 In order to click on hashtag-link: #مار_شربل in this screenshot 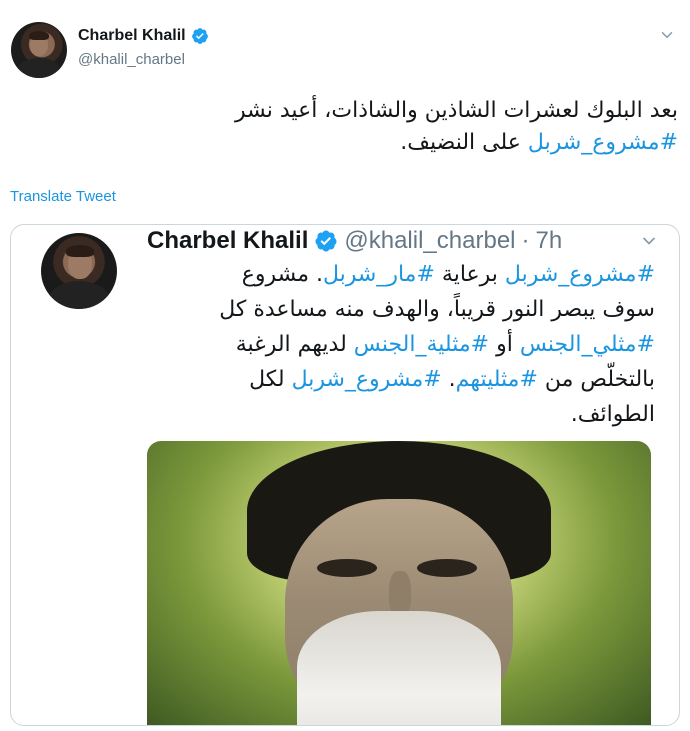, I will do `click(379, 274)`.